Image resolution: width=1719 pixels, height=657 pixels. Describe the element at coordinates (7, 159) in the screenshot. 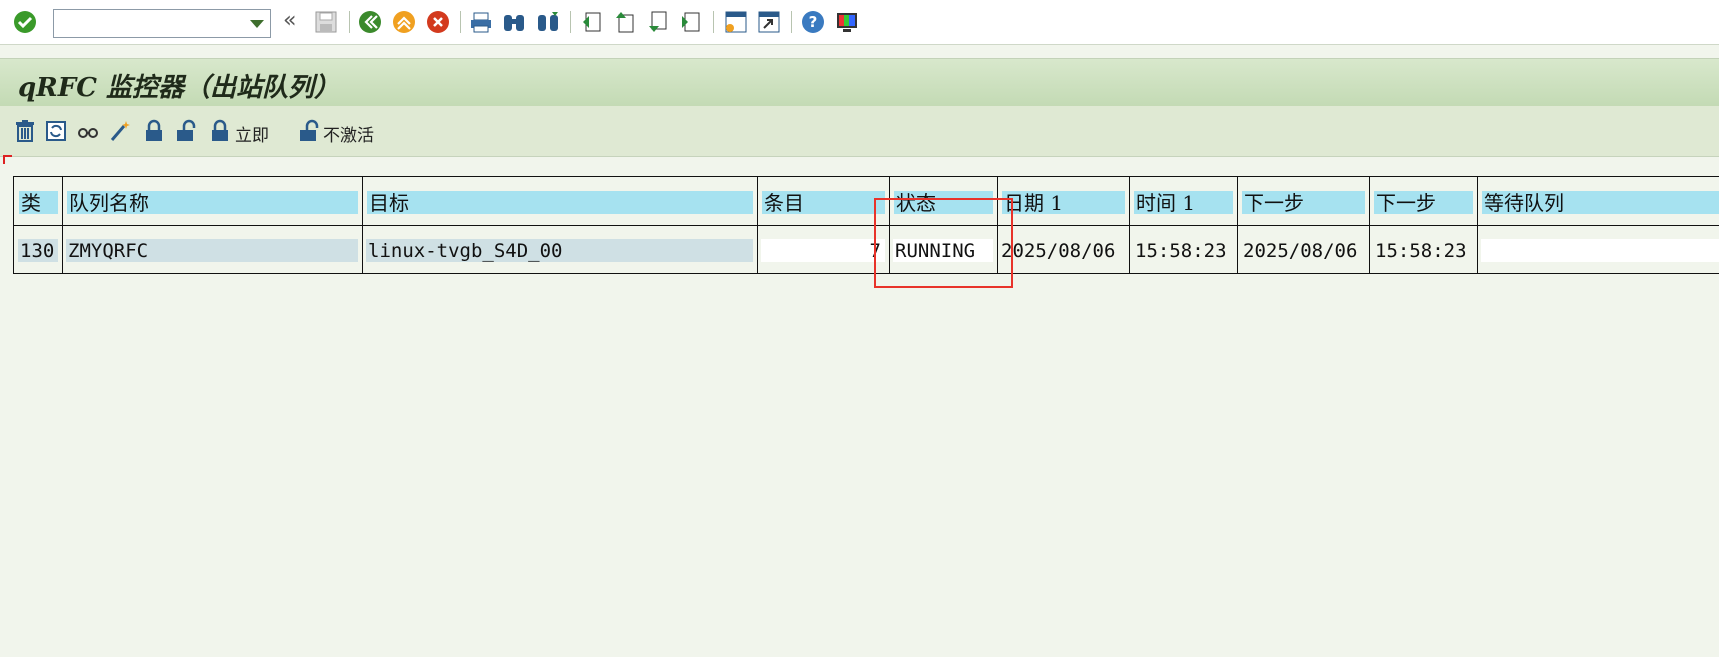

I see `corner-marker` at that location.